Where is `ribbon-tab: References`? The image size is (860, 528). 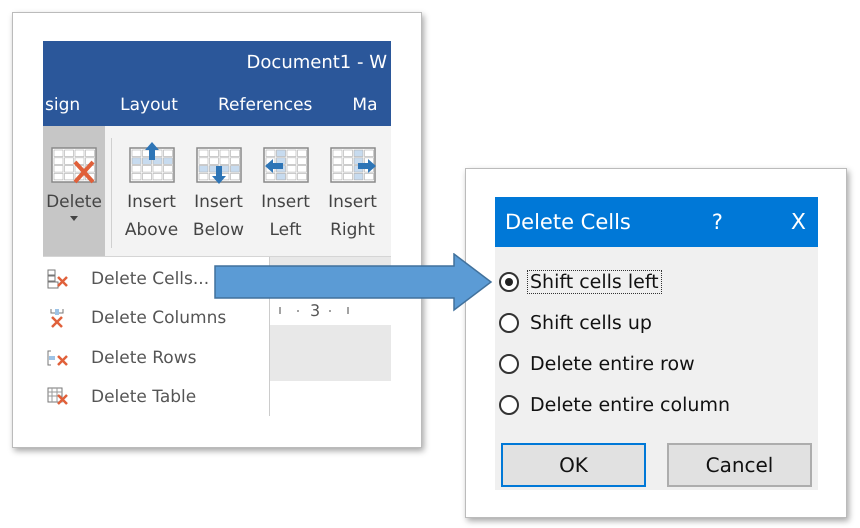
ribbon-tab: References is located at coordinates (265, 104).